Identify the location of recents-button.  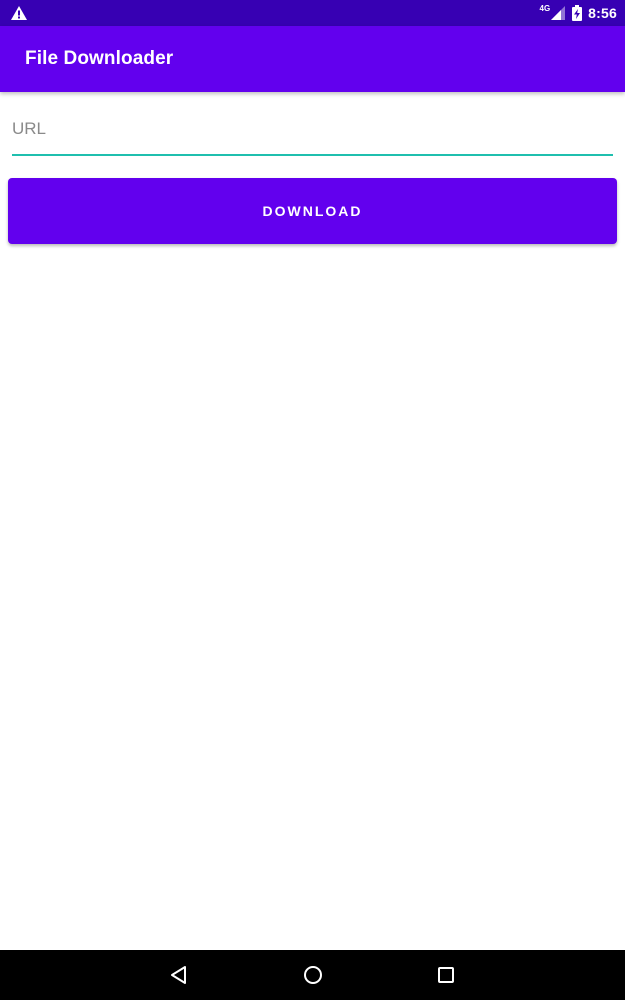
(446, 975).